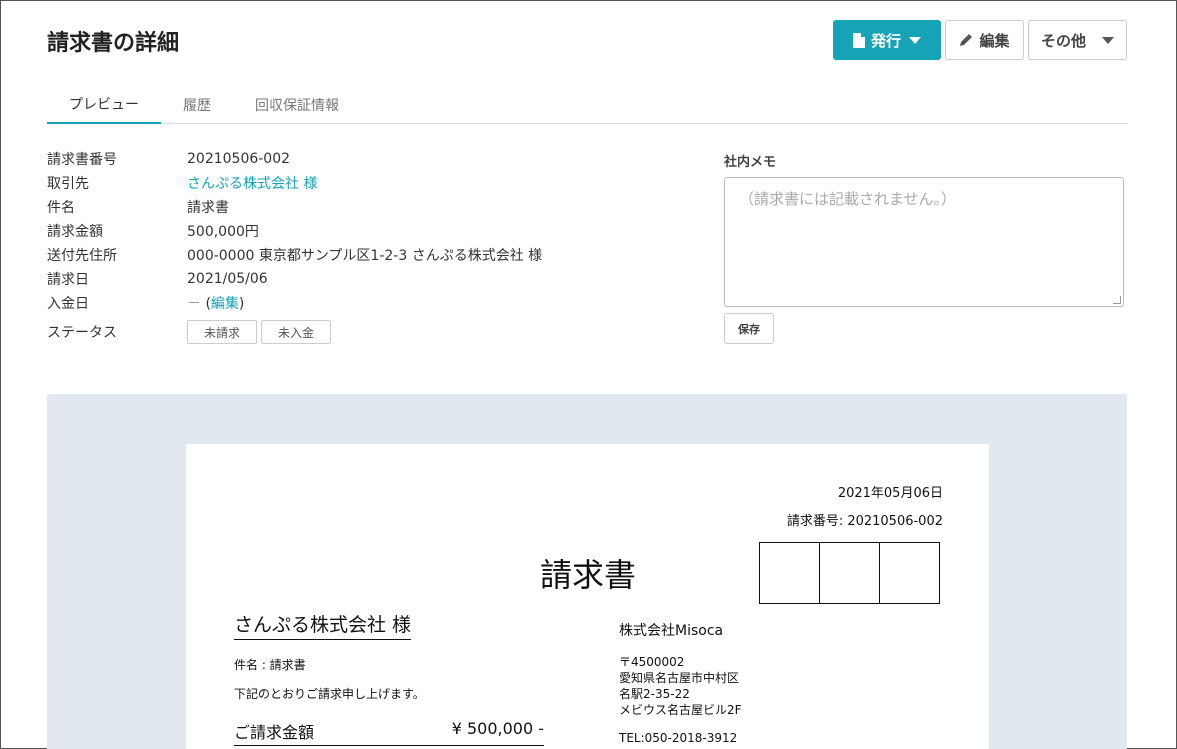 This screenshot has width=1177, height=749. I want to click on preview-tel: TEL:050-2018-3912, so click(678, 738).